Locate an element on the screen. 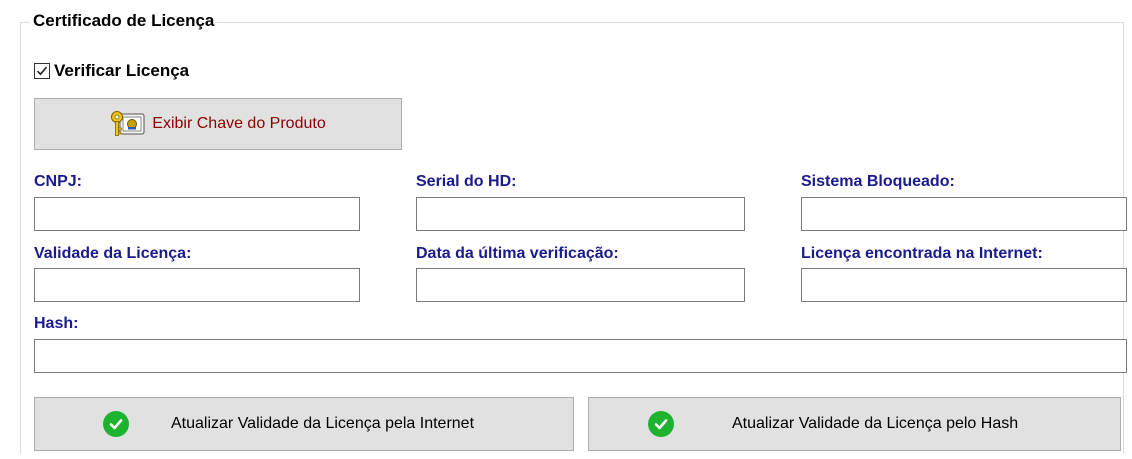 The height and width of the screenshot is (459, 1132). checkbox-checked-icon is located at coordinates (42, 71).